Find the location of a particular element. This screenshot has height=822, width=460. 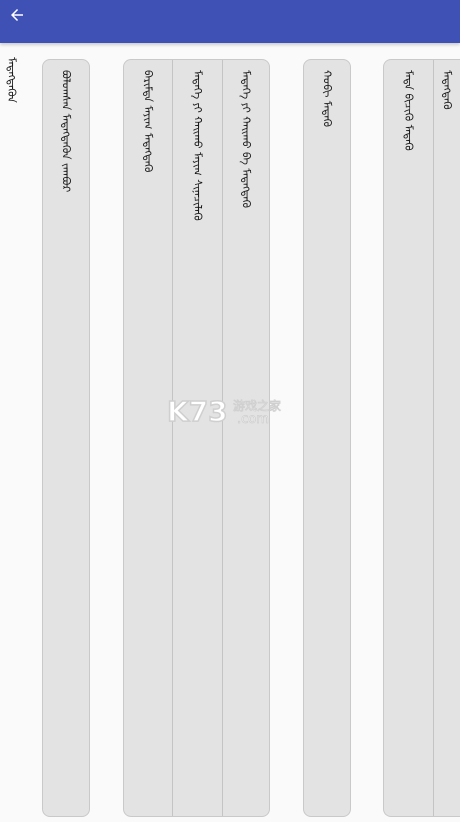

list-item-label: ᠪᠠᠷᠢᠮᠲᠠ ᠮᠠᠶᠢᠭ ᠮᠡᠳᠡᠭᠳᠡᠬᠦ is located at coordinates (148, 121).